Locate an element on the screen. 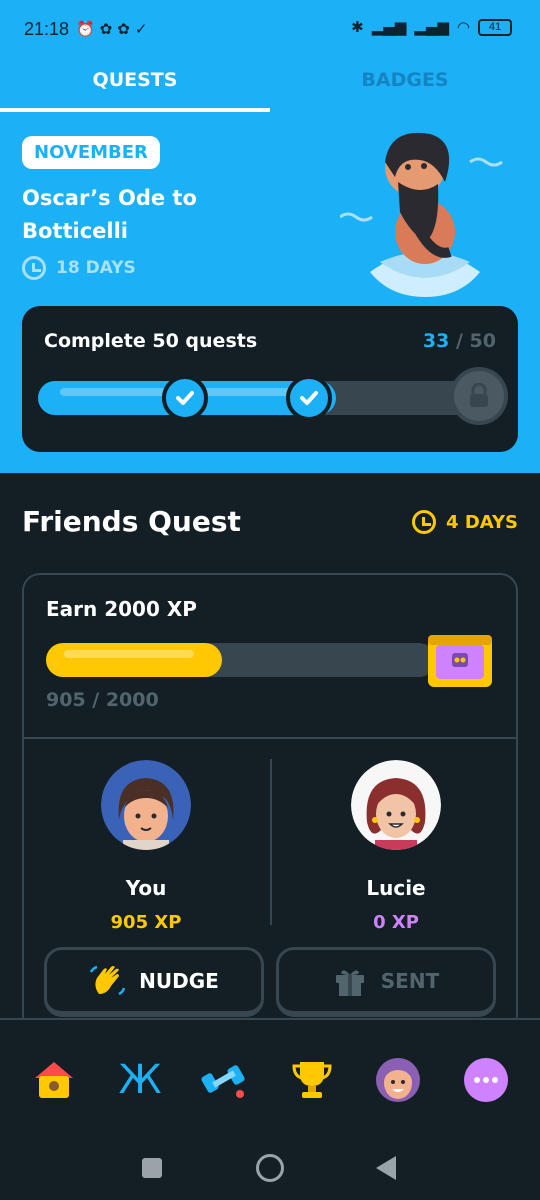  more-icon is located at coordinates (486, 1080).